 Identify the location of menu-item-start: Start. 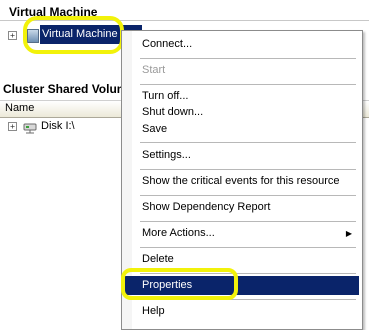
(241, 70).